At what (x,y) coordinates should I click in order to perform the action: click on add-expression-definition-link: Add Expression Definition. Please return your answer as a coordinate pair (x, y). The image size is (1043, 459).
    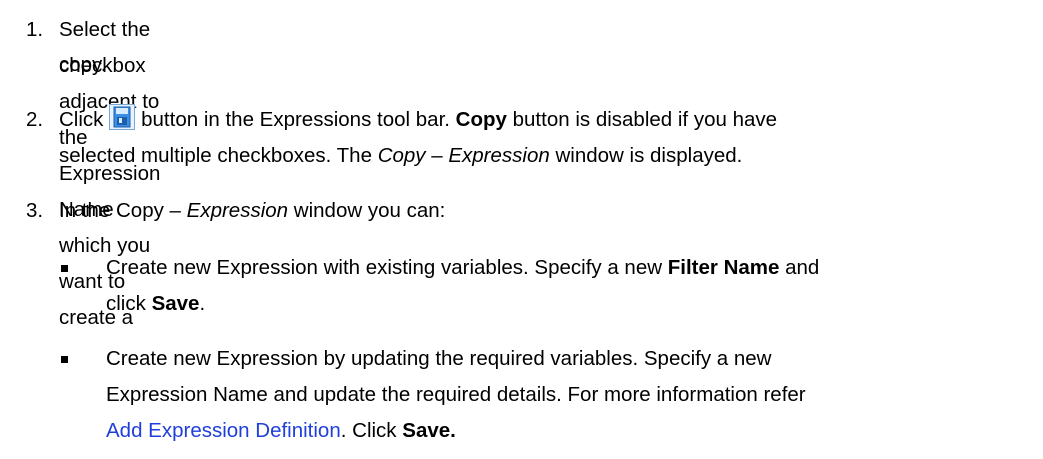
    Looking at the image, I should click on (223, 430).